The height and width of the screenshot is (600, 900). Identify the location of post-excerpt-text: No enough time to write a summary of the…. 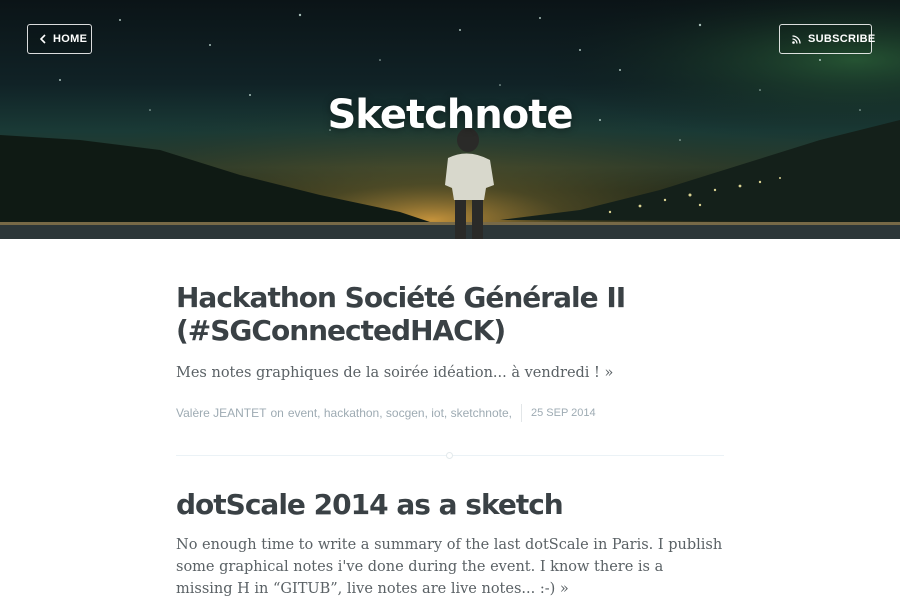
(449, 567).